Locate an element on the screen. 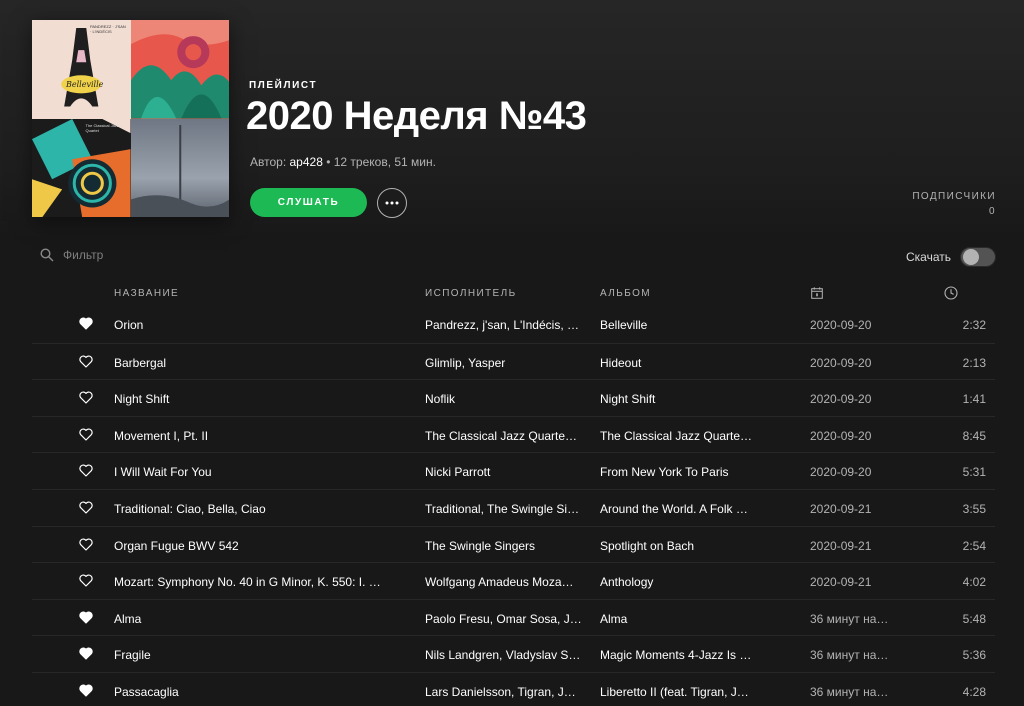 This screenshot has width=1024, height=706. track-album: Night Shift is located at coordinates (686, 399).